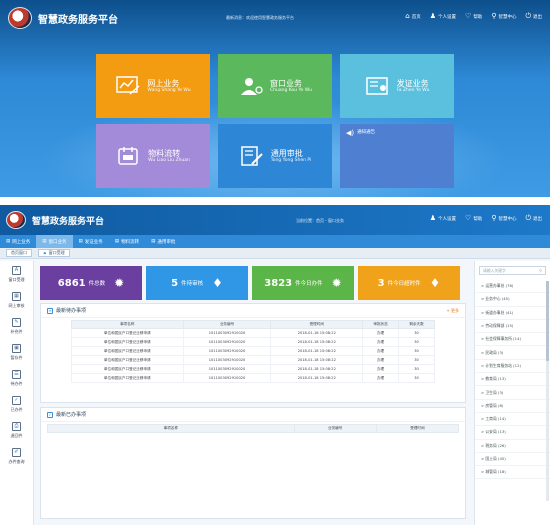 Image resolution: width=550 pixels, height=525 pixels. I want to click on sidebar-item-query: ✐ 办件查询, so click(16, 456).